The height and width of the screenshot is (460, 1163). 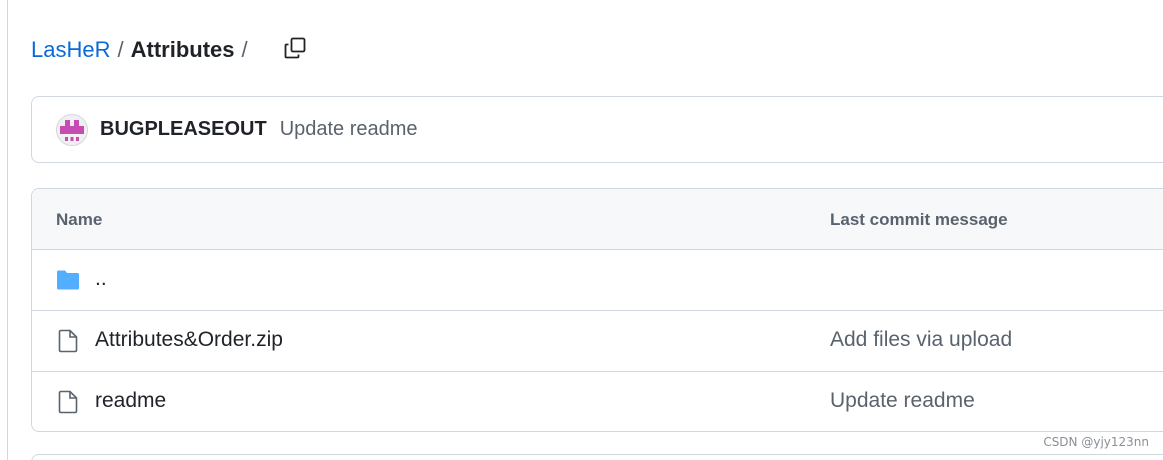 I want to click on row-commit-message: Update readme, so click(x=902, y=401).